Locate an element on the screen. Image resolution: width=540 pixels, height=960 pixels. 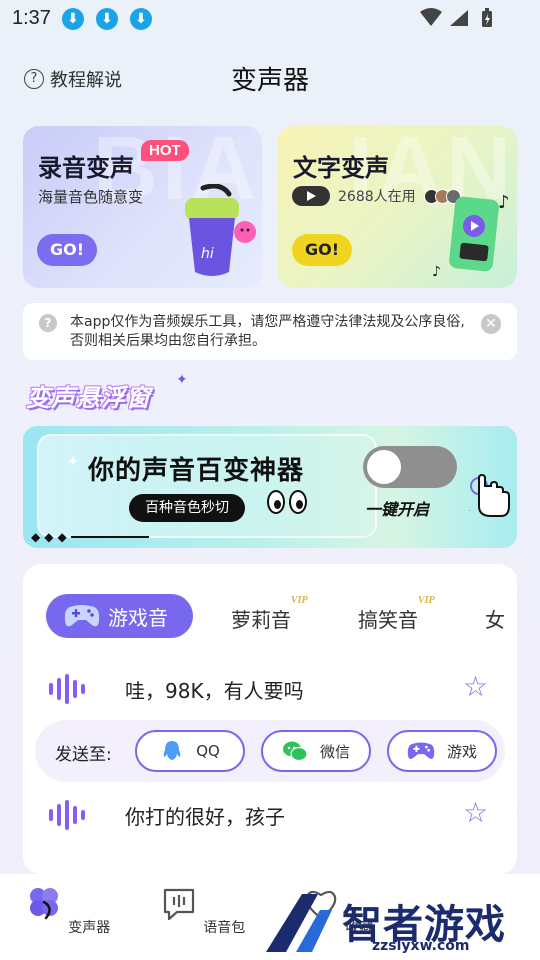
tab-game-sound: 游戏音 is located at coordinates (119, 616).